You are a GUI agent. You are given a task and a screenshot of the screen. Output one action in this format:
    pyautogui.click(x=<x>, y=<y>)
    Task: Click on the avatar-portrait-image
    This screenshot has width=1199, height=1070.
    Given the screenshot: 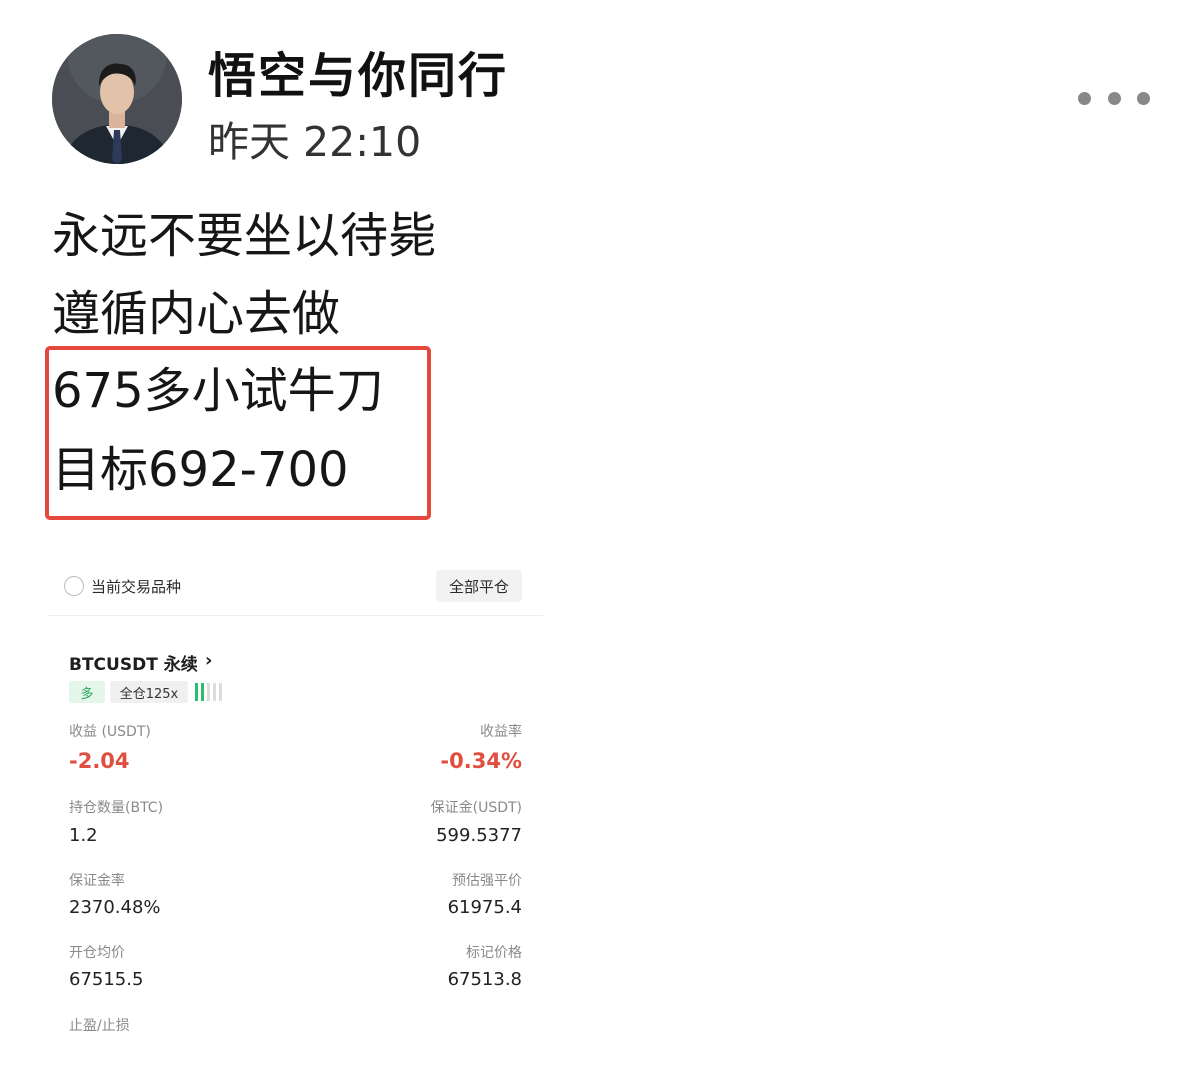 What is the action you would take?
    pyautogui.click(x=117, y=99)
    